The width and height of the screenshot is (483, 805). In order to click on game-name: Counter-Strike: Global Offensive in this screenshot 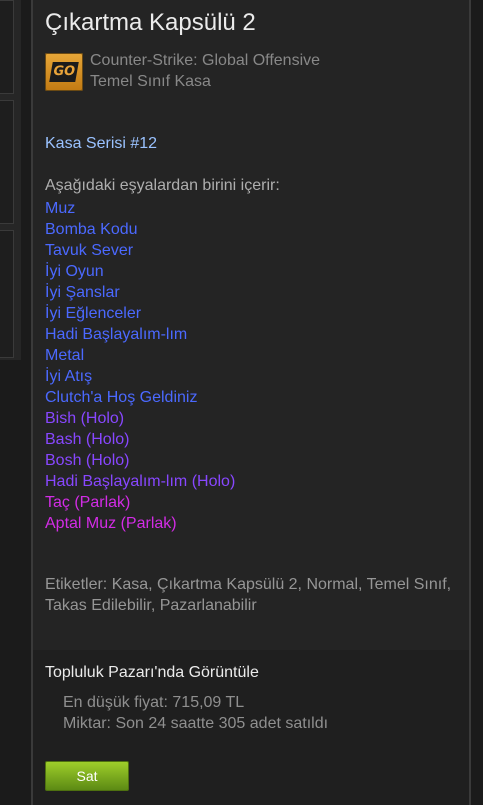, I will do `click(205, 60)`.